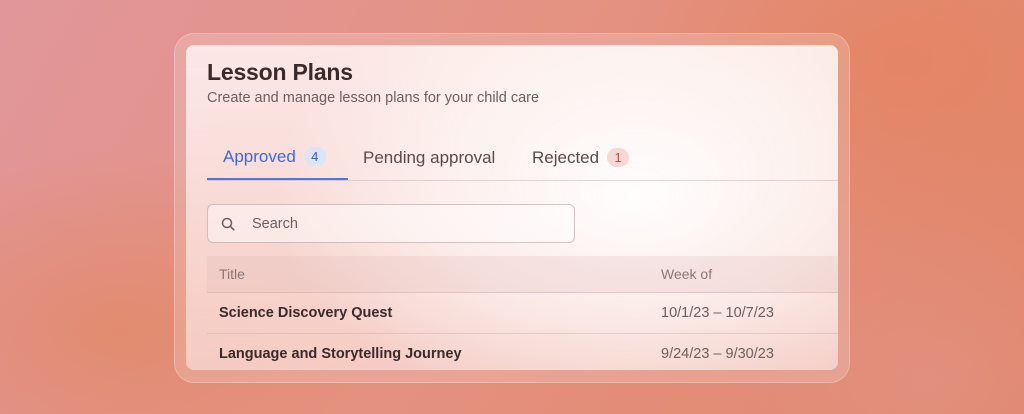 This screenshot has height=414, width=1024. What do you see at coordinates (618, 157) in the screenshot?
I see `rejected-count-badge: 1` at bounding box center [618, 157].